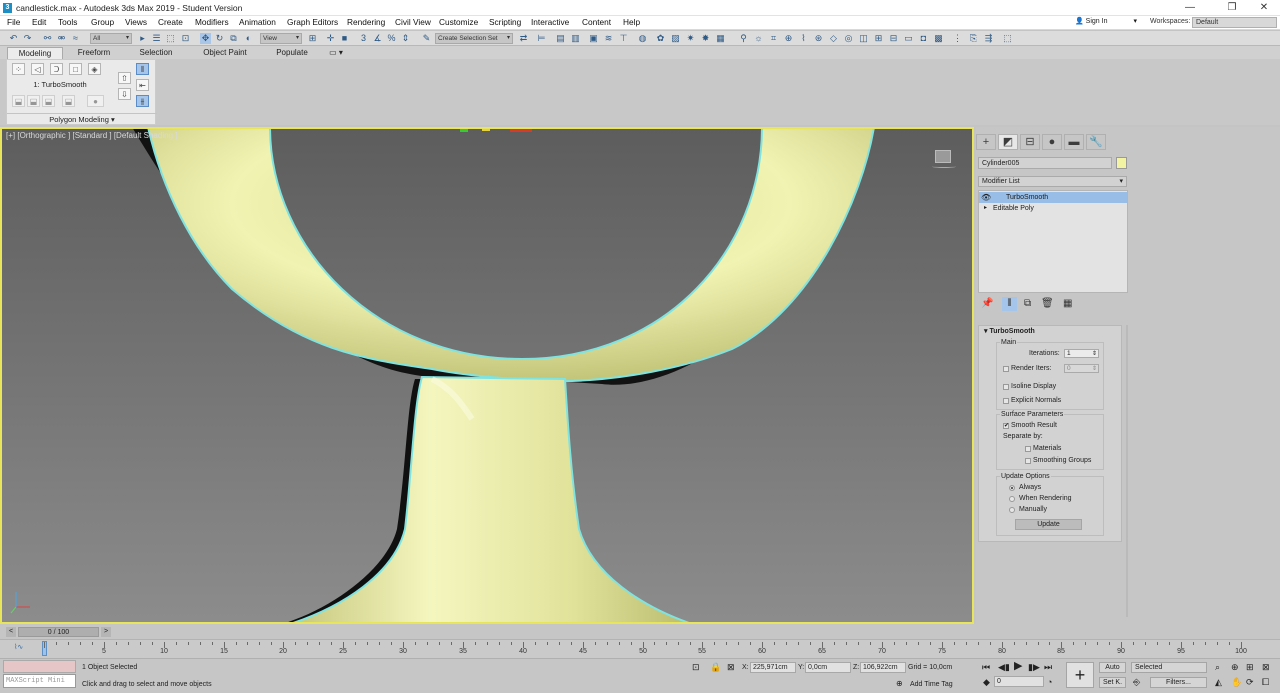  Describe the element at coordinates (363, 38) in the screenshot. I see `snaps-toggle-icon: 3` at that location.